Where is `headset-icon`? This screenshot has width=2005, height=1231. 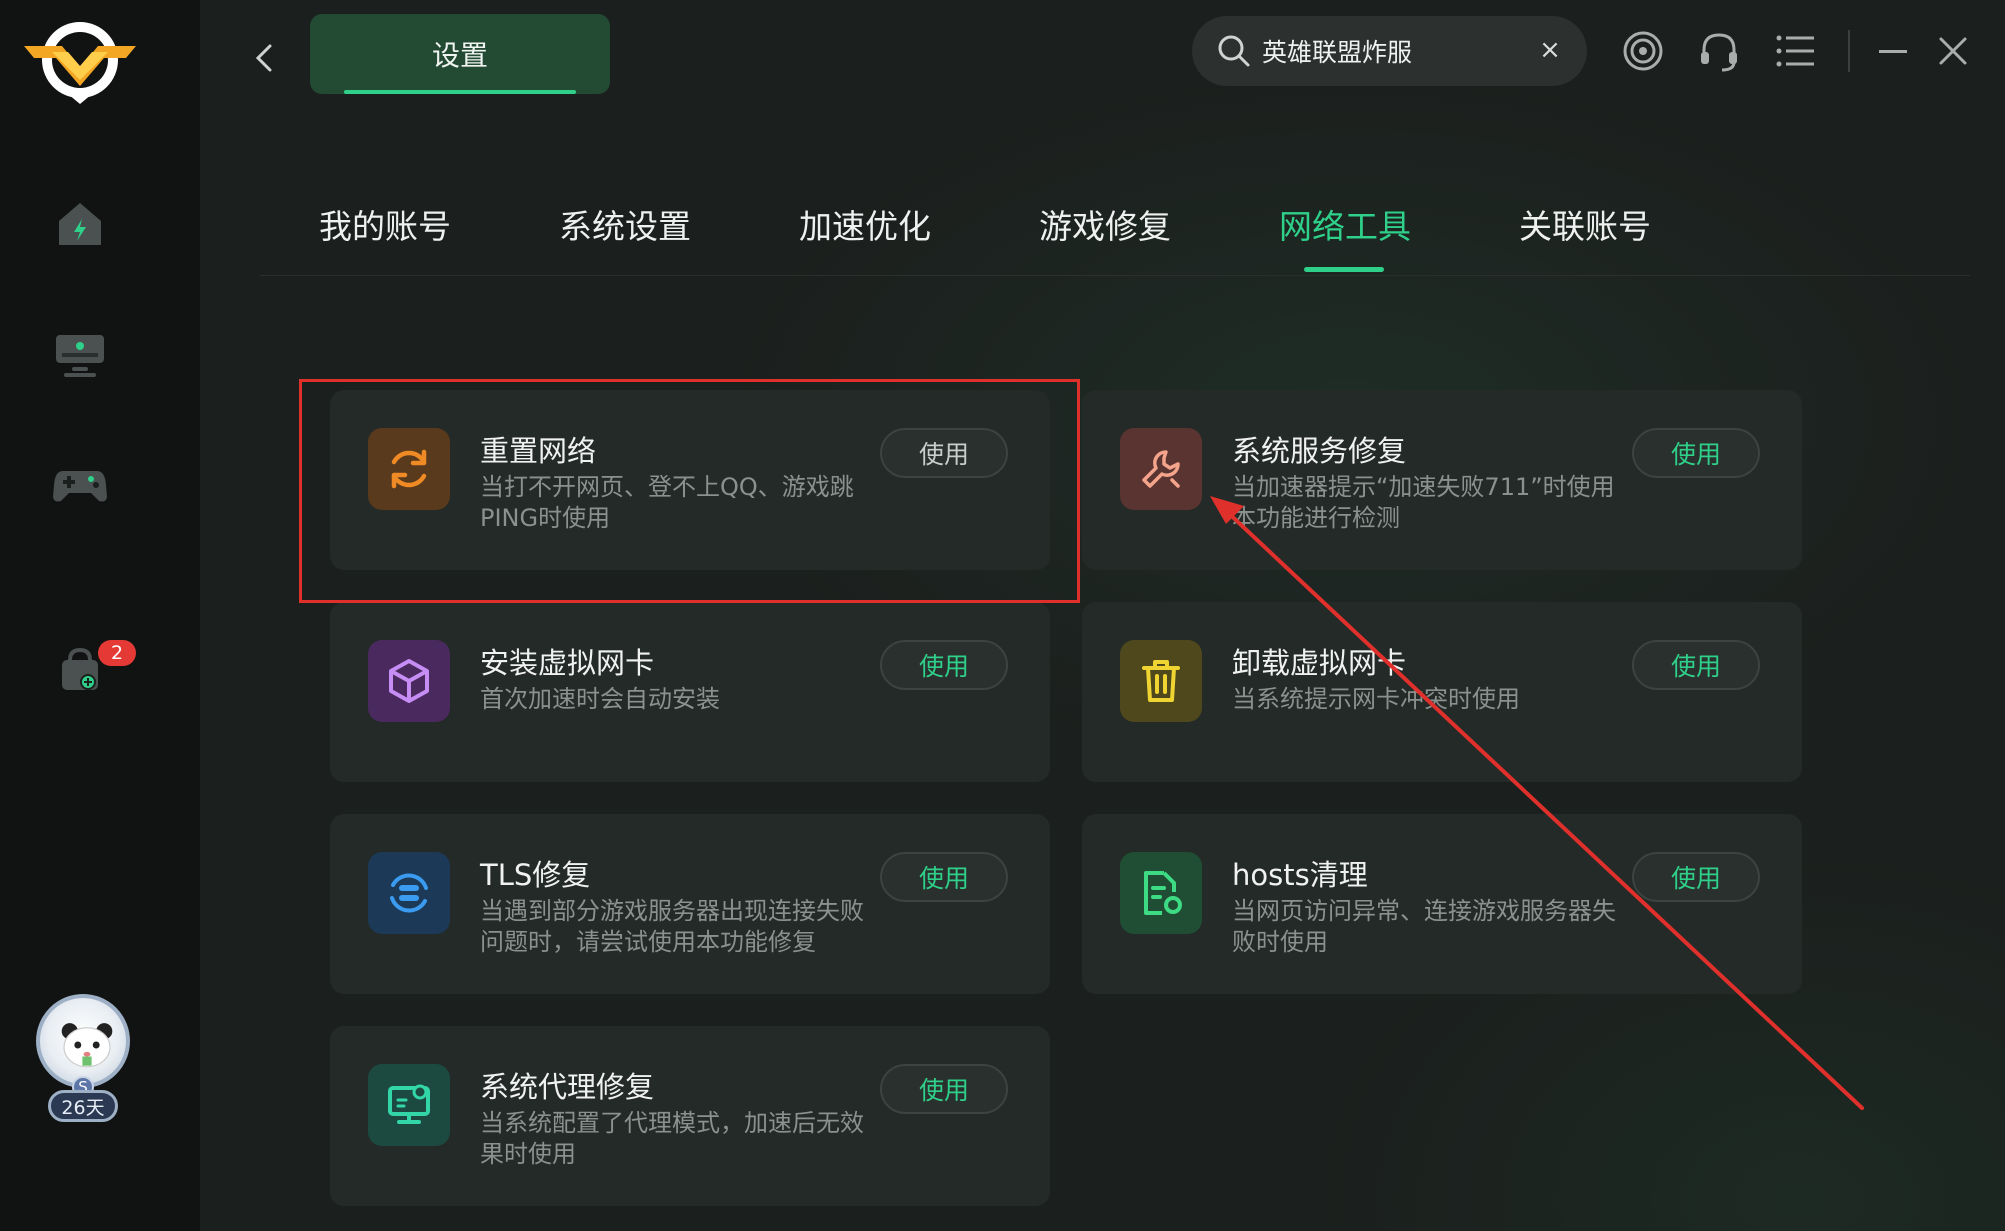
headset-icon is located at coordinates (1719, 51).